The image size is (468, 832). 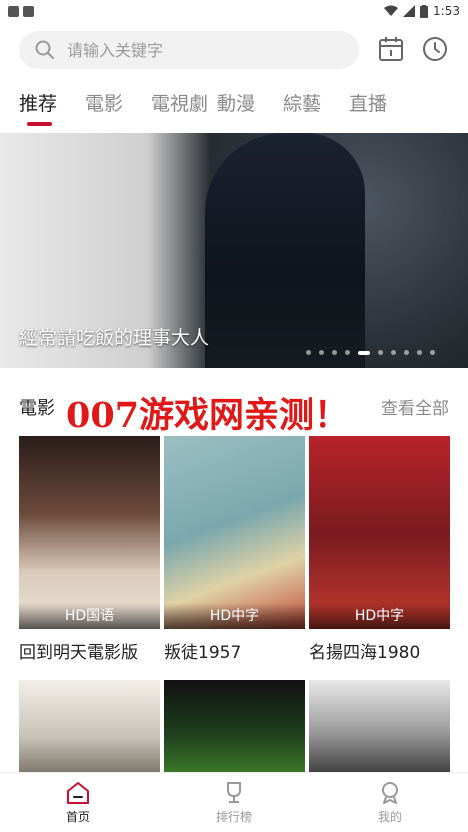 I want to click on nav-ranking: 排行榜, so click(x=234, y=802).